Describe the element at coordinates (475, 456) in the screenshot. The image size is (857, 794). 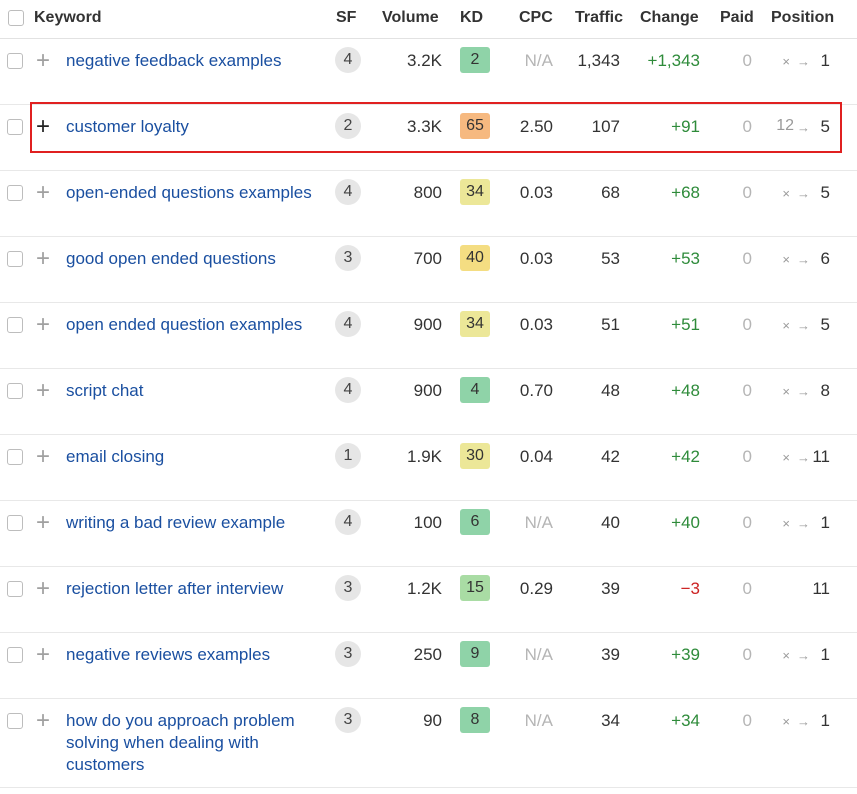
I see `kd-badge: 30` at that location.